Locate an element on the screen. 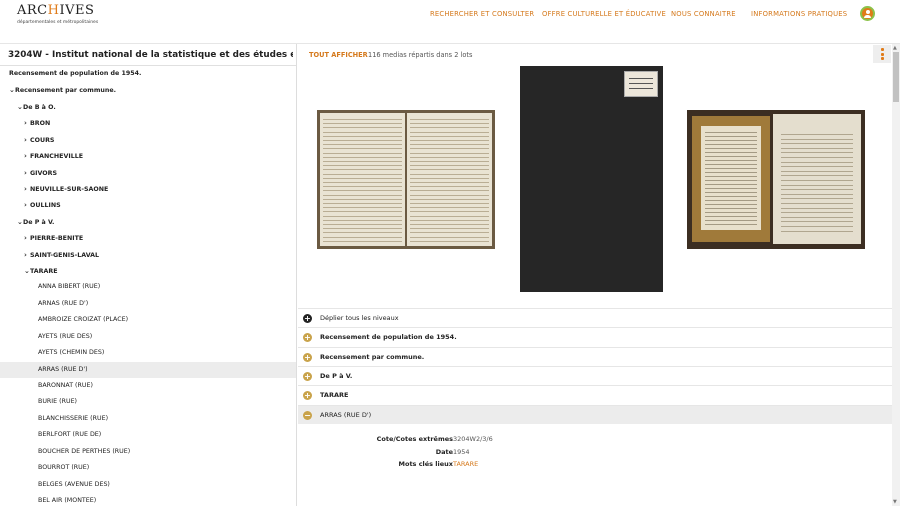 The height and width of the screenshot is (506, 900). tree-item-label: De P à V. is located at coordinates (39, 222).